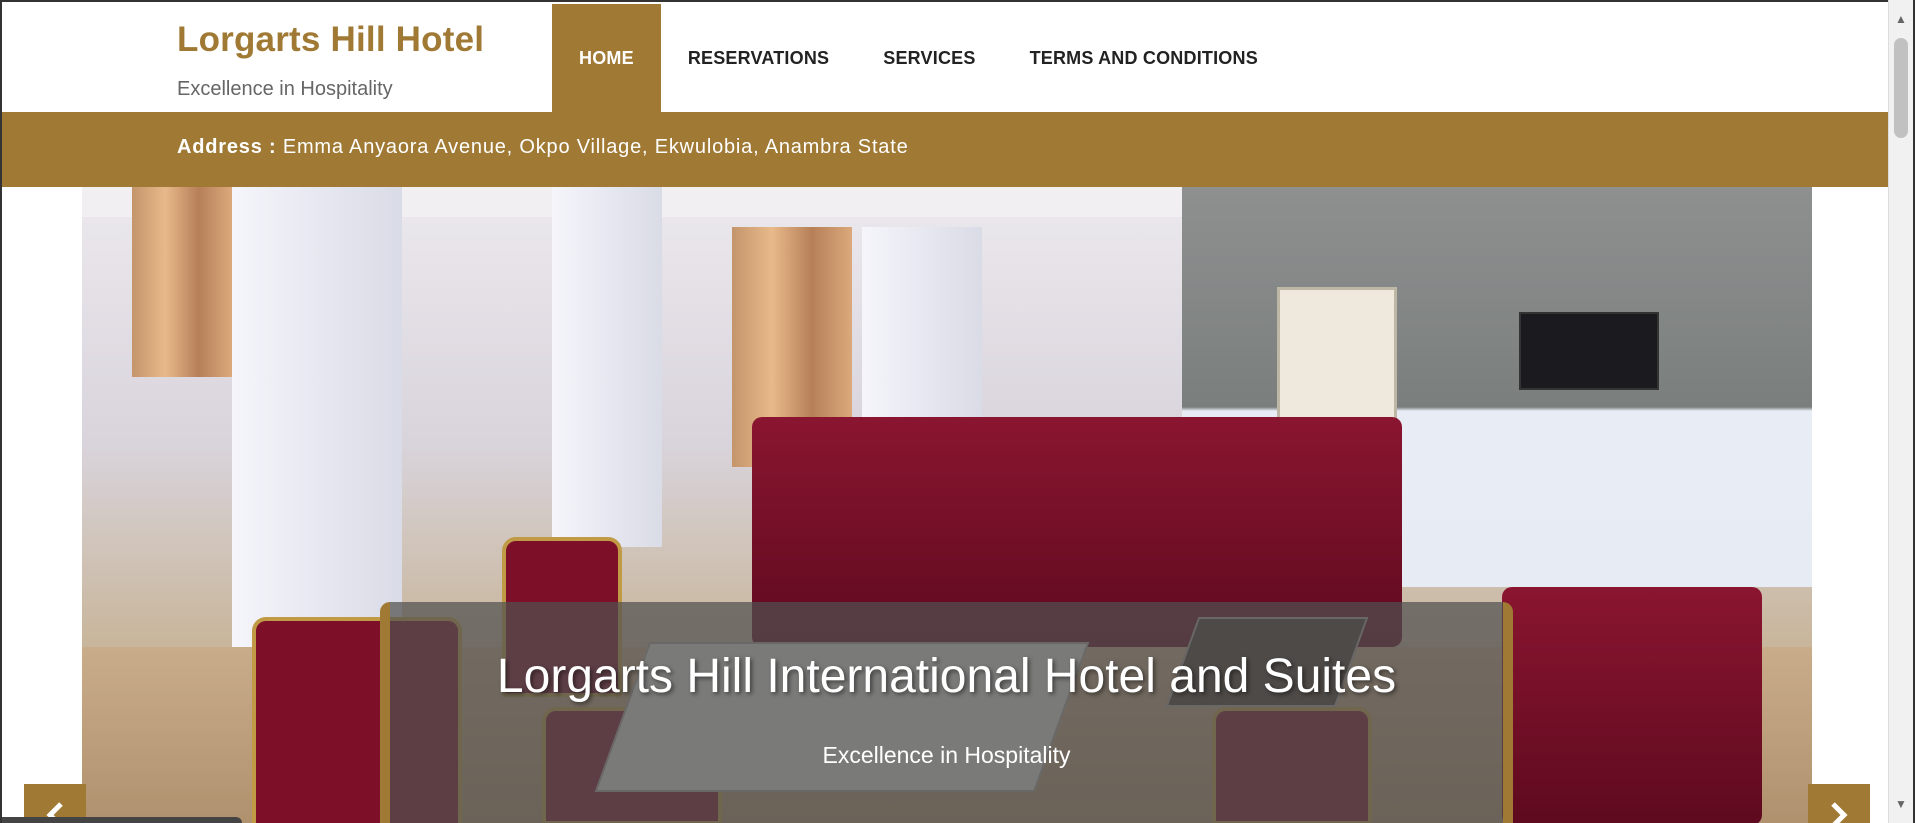  Describe the element at coordinates (182, 282) in the screenshot. I see `slide-curtain` at that location.